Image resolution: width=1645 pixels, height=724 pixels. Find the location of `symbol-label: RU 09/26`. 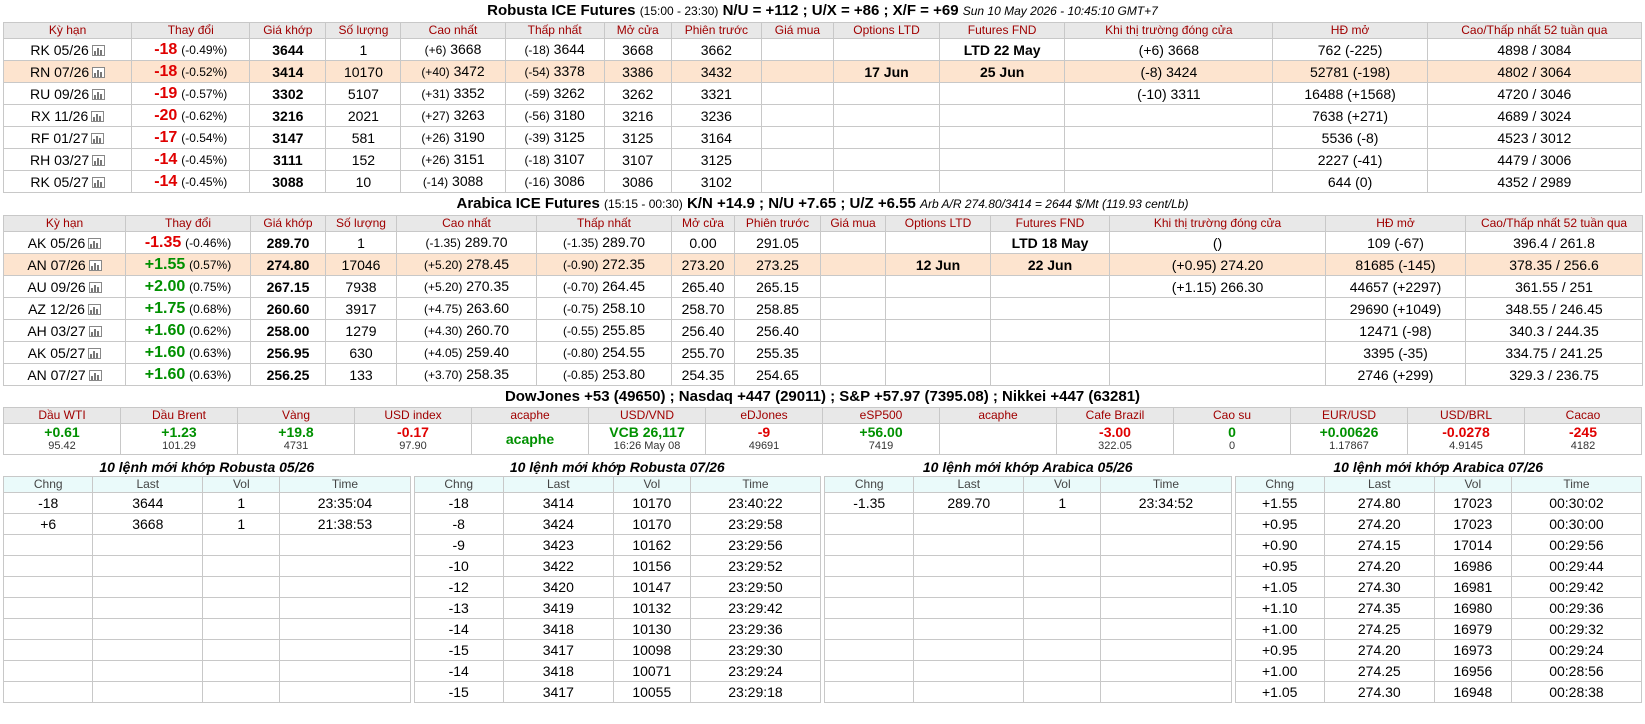

symbol-label: RU 09/26 is located at coordinates (59, 94).